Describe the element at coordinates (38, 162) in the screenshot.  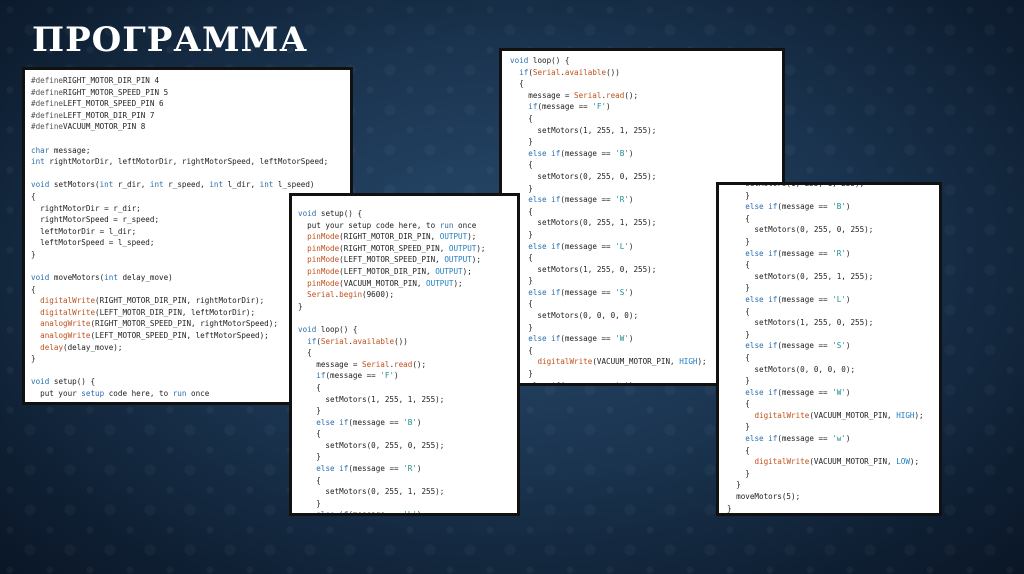
I see `code-token: int` at that location.